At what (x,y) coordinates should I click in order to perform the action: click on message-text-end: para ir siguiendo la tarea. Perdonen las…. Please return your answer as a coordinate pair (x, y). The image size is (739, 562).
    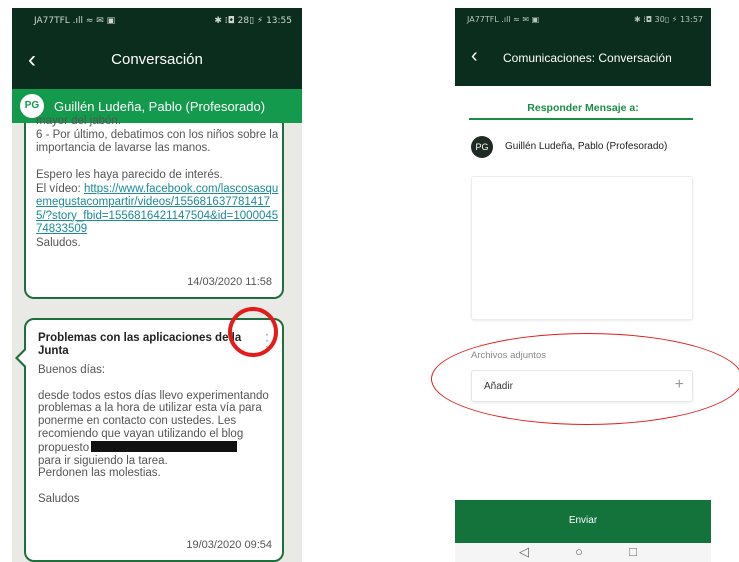
    Looking at the image, I should click on (103, 479).